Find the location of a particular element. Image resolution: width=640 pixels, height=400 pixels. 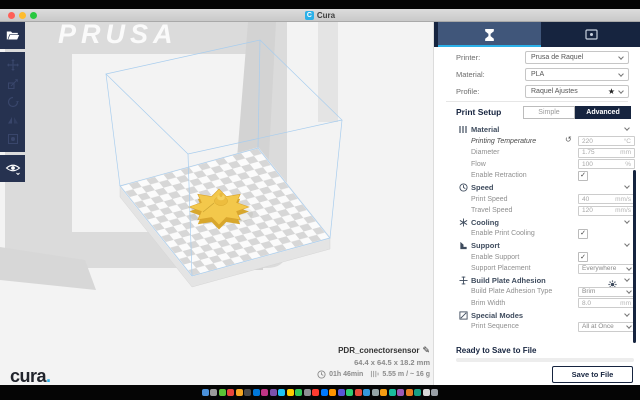

setting-value-input: 100% is located at coordinates (606, 164).